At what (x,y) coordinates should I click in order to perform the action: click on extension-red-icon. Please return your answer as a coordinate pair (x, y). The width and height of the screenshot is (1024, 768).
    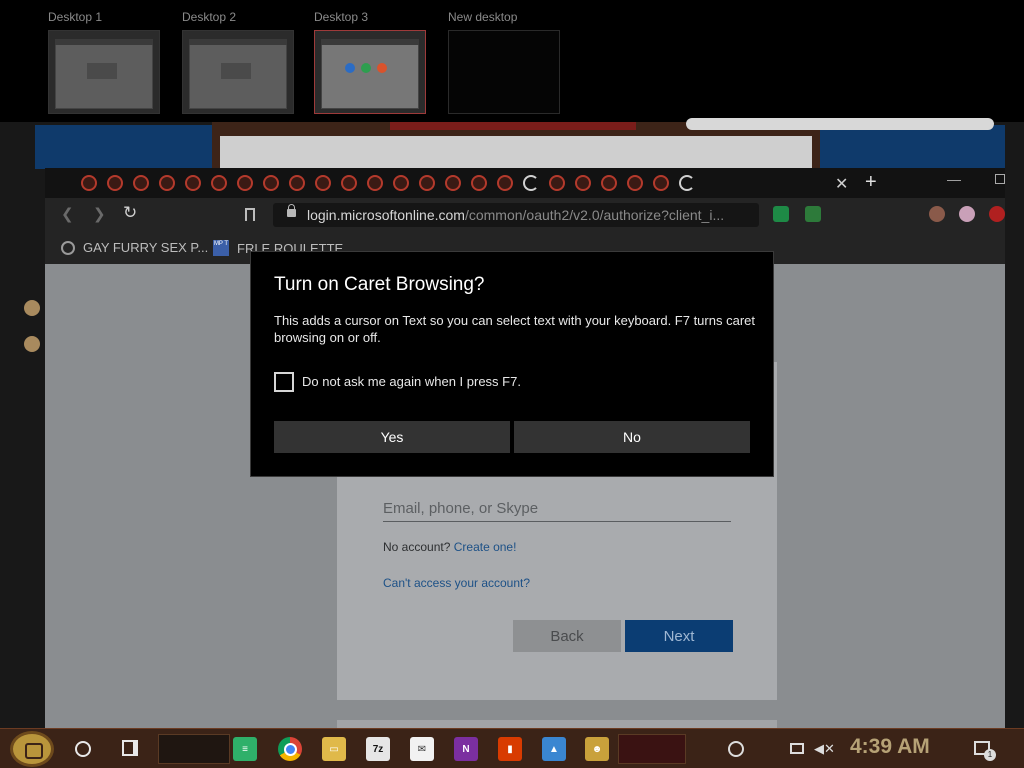
    Looking at the image, I should click on (997, 214).